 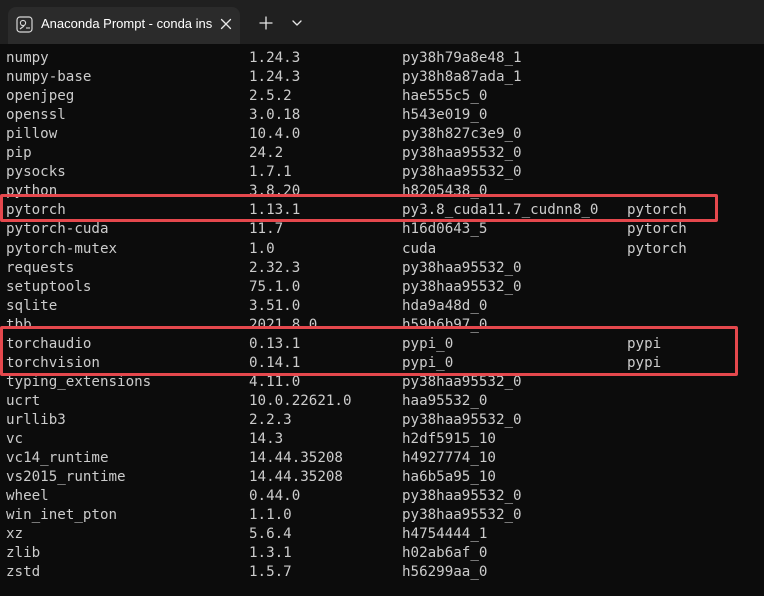 What do you see at coordinates (382, 268) in the screenshot?
I see `package-row: requests 2.32.3 py38haa95532_0` at bounding box center [382, 268].